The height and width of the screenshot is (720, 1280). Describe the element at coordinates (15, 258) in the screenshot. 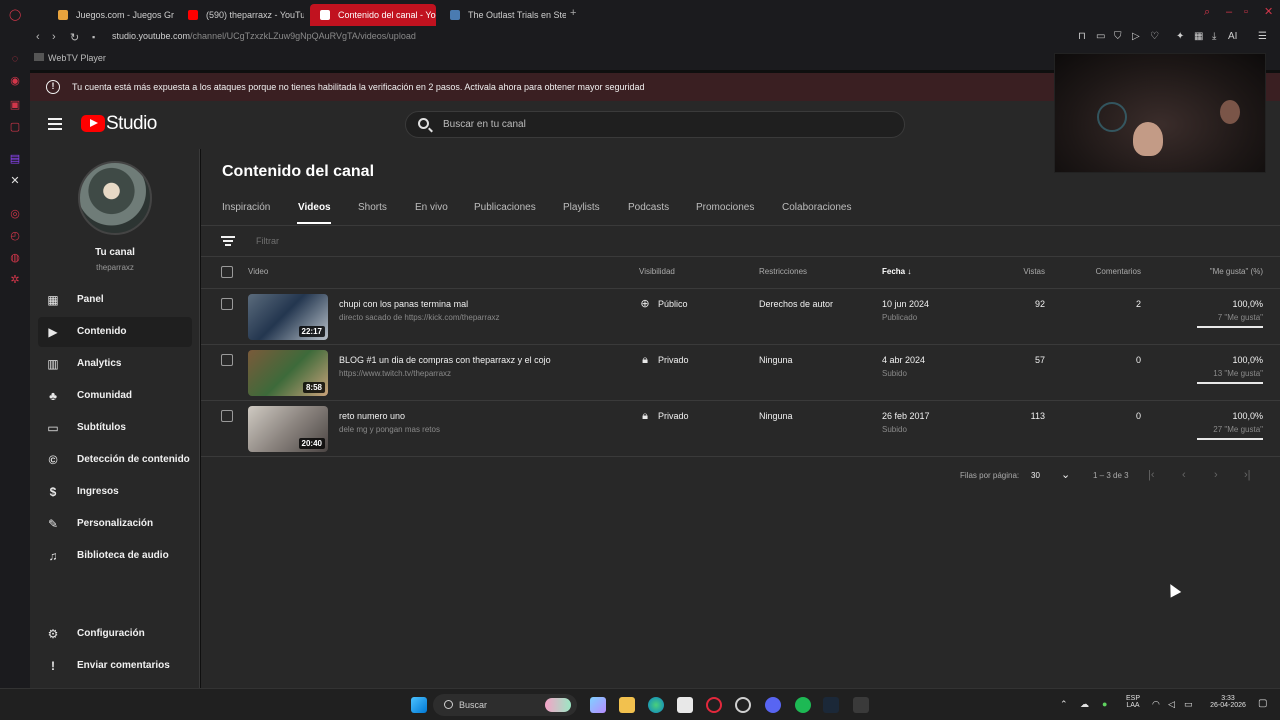

I see `downloads-icon: ◍` at that location.